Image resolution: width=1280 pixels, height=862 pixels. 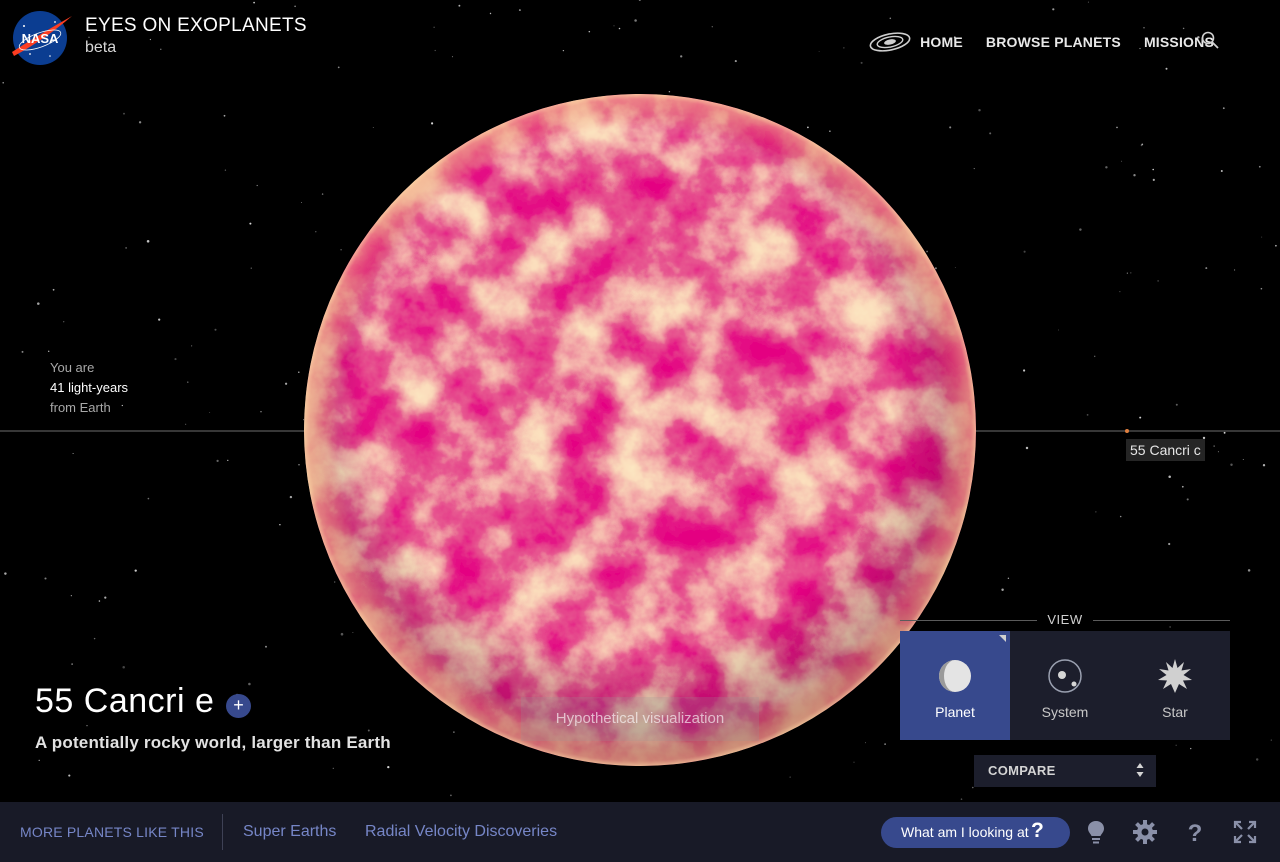 I want to click on distance-line-1: You are, so click(x=72, y=367).